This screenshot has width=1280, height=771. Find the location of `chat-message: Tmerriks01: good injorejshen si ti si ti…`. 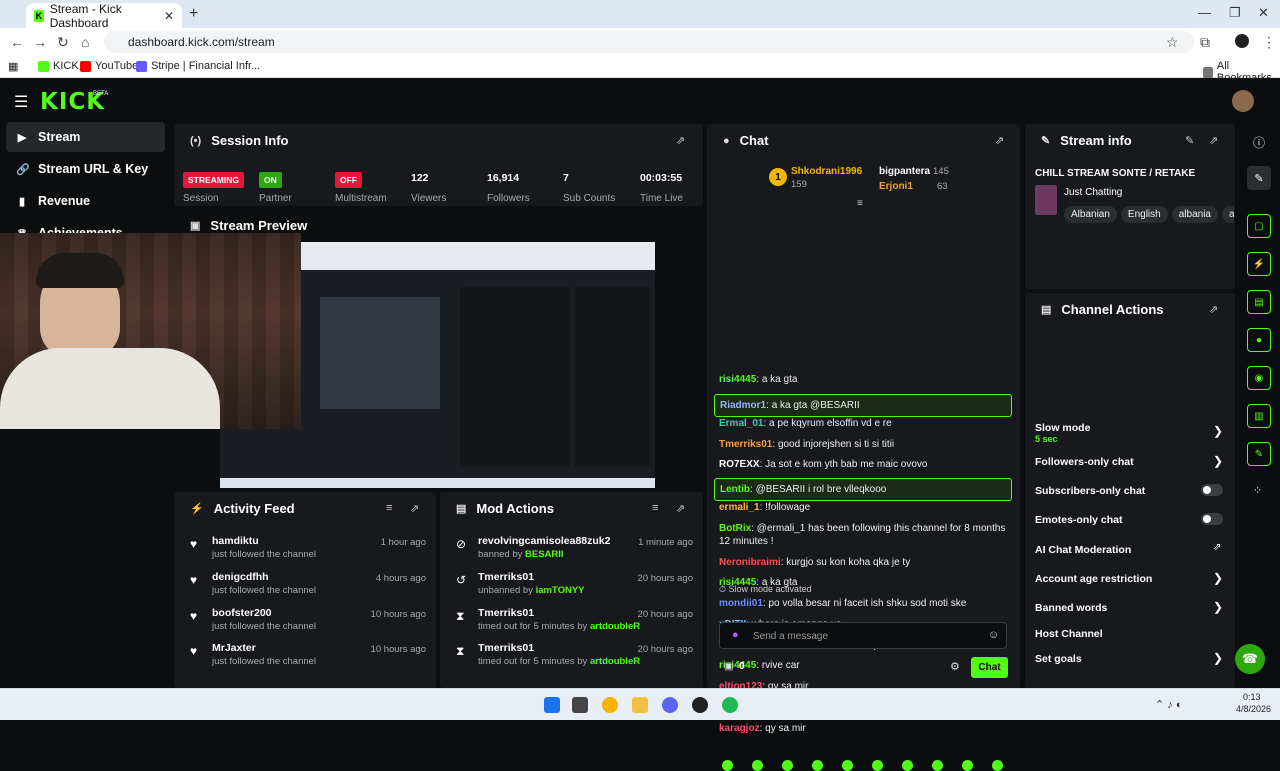

chat-message: Tmerriks01: good injorejshen si ti si ti… is located at coordinates (863, 444).